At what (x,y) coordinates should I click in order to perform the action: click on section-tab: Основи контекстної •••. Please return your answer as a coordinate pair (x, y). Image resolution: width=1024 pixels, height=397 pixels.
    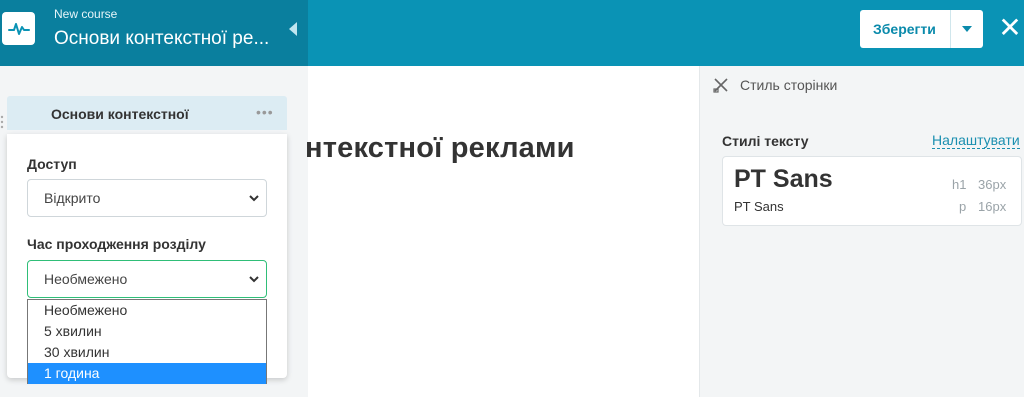
    Looking at the image, I should click on (147, 113).